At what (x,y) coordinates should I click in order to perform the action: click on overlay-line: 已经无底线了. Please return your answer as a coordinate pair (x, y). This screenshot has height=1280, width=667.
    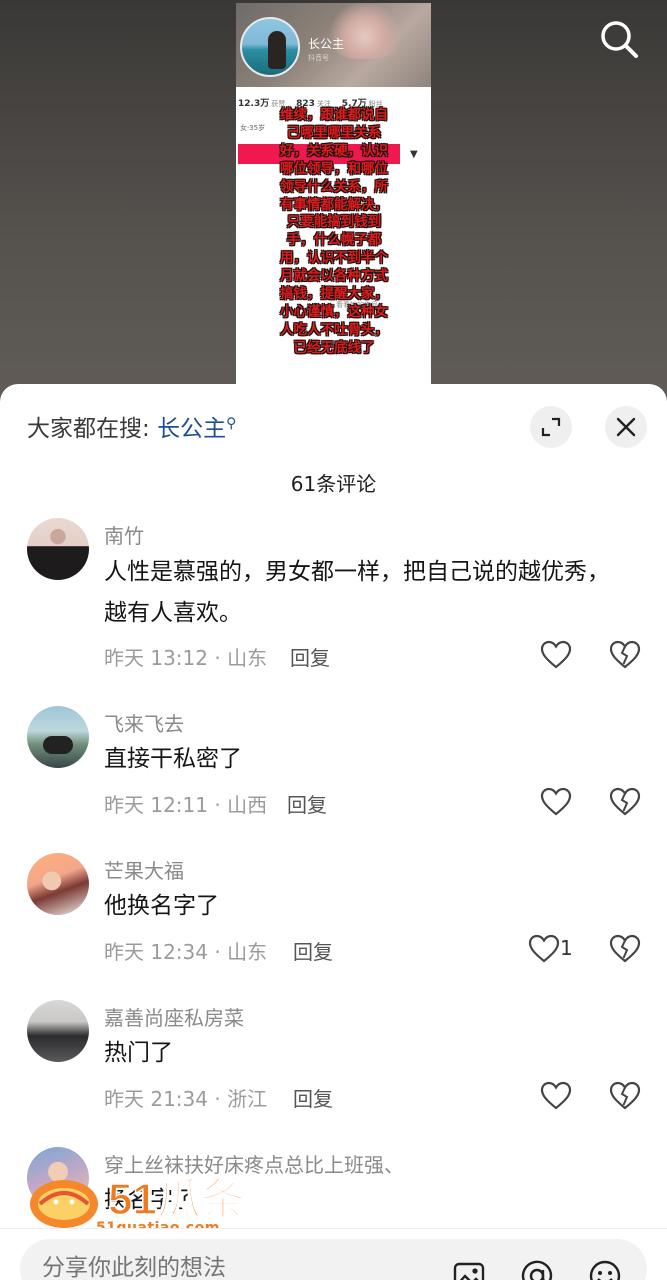
    Looking at the image, I should click on (334, 347).